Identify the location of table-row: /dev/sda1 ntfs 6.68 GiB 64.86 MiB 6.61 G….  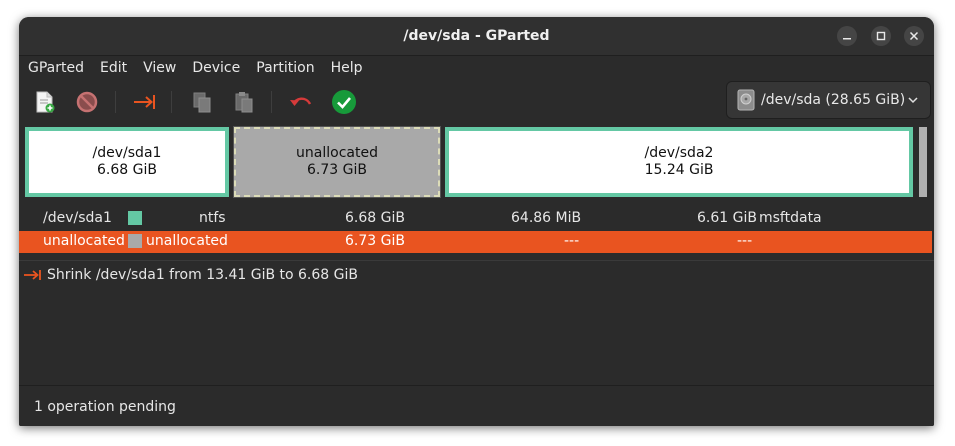
(475, 219).